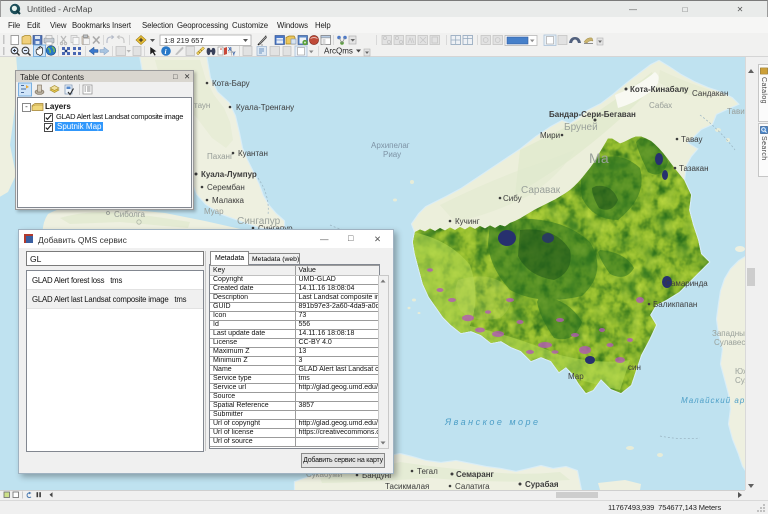  What do you see at coordinates (338, 51) in the screenshot?
I see `svg-text: ArcQms` at bounding box center [338, 51].